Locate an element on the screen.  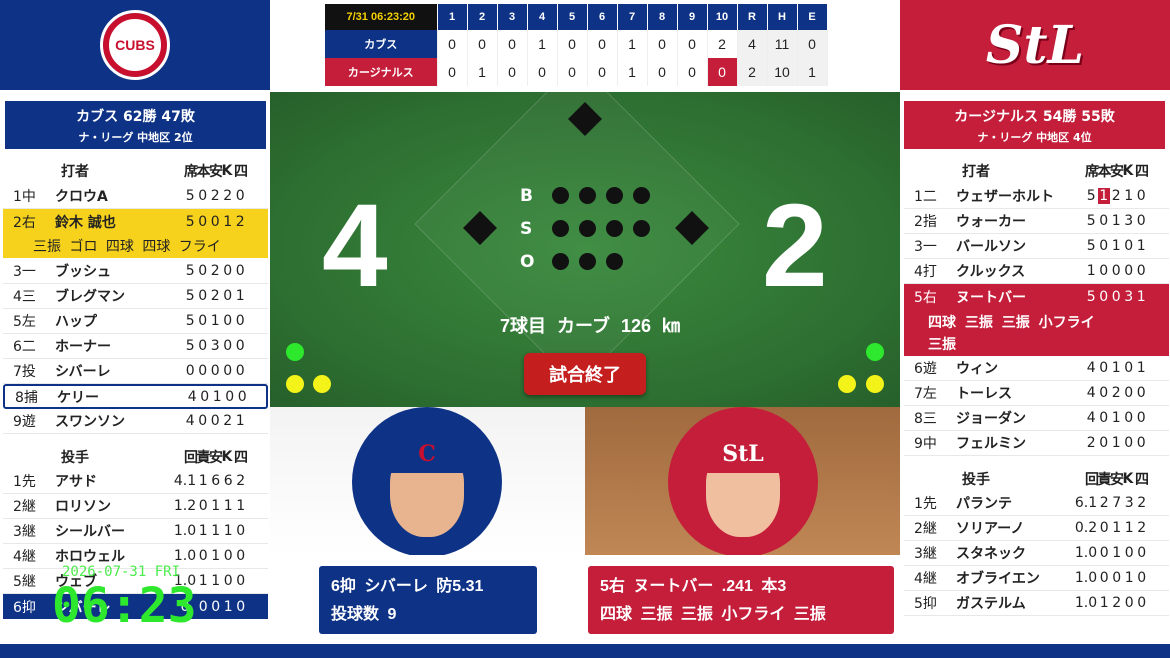
batter-stats: 50012 is located at coordinates (215, 222).